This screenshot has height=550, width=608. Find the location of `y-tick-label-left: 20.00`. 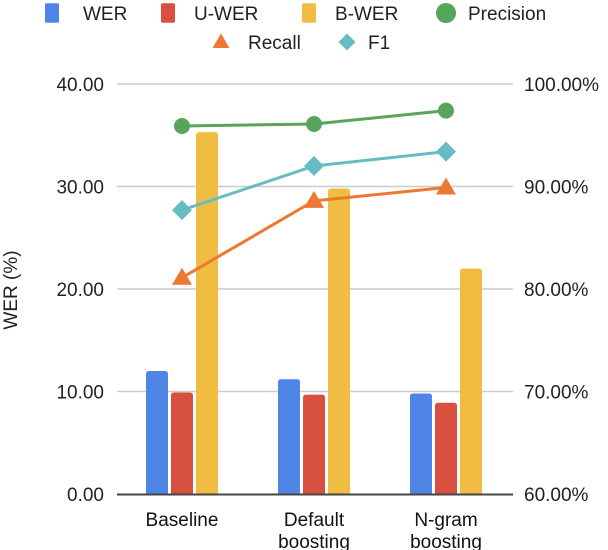

y-tick-label-left: 20.00 is located at coordinates (80, 290).